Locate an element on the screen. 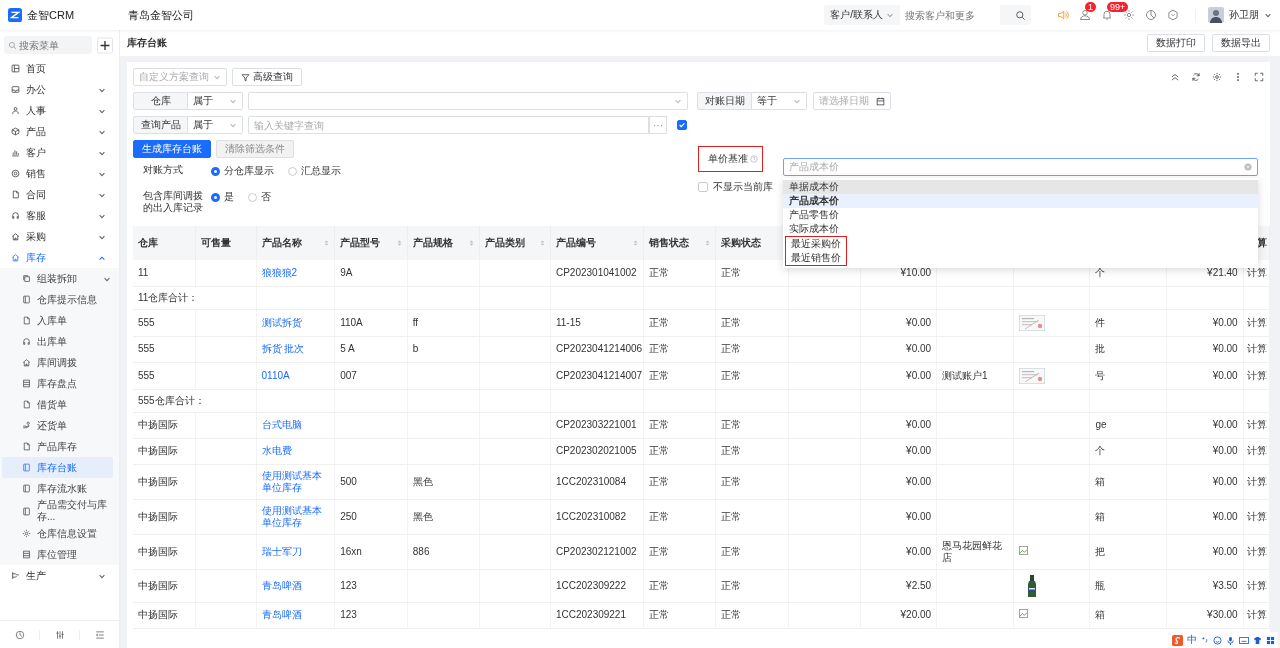 The height and width of the screenshot is (648, 1280). grid-icon is located at coordinates (1270, 640).